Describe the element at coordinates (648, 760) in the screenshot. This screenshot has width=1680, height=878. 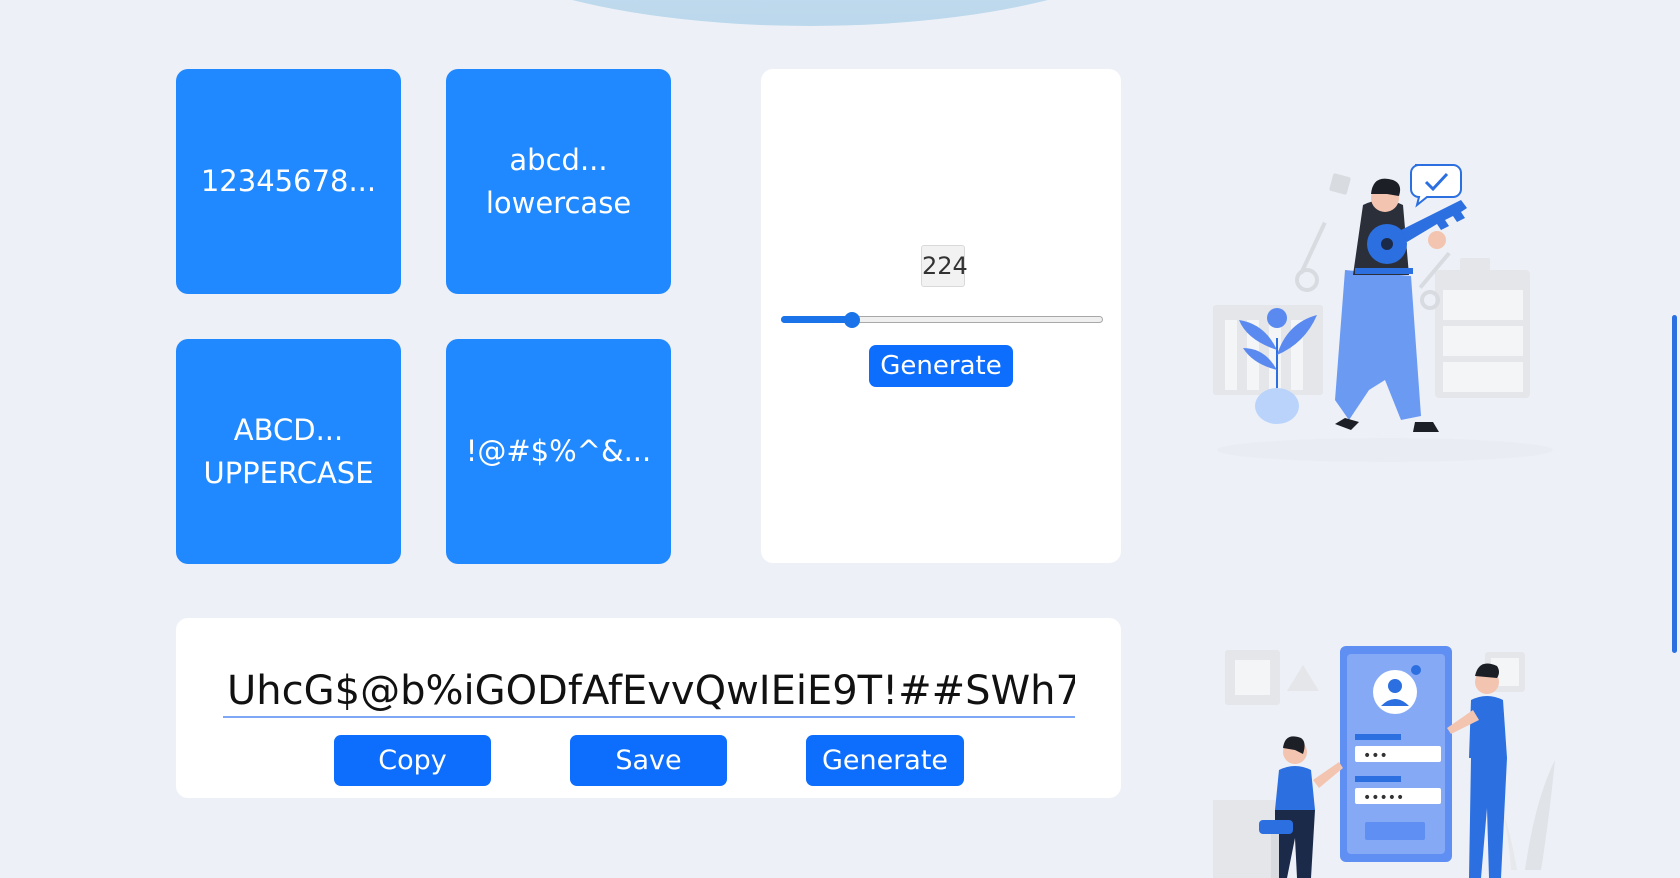
I see `save-button: Save` at that location.